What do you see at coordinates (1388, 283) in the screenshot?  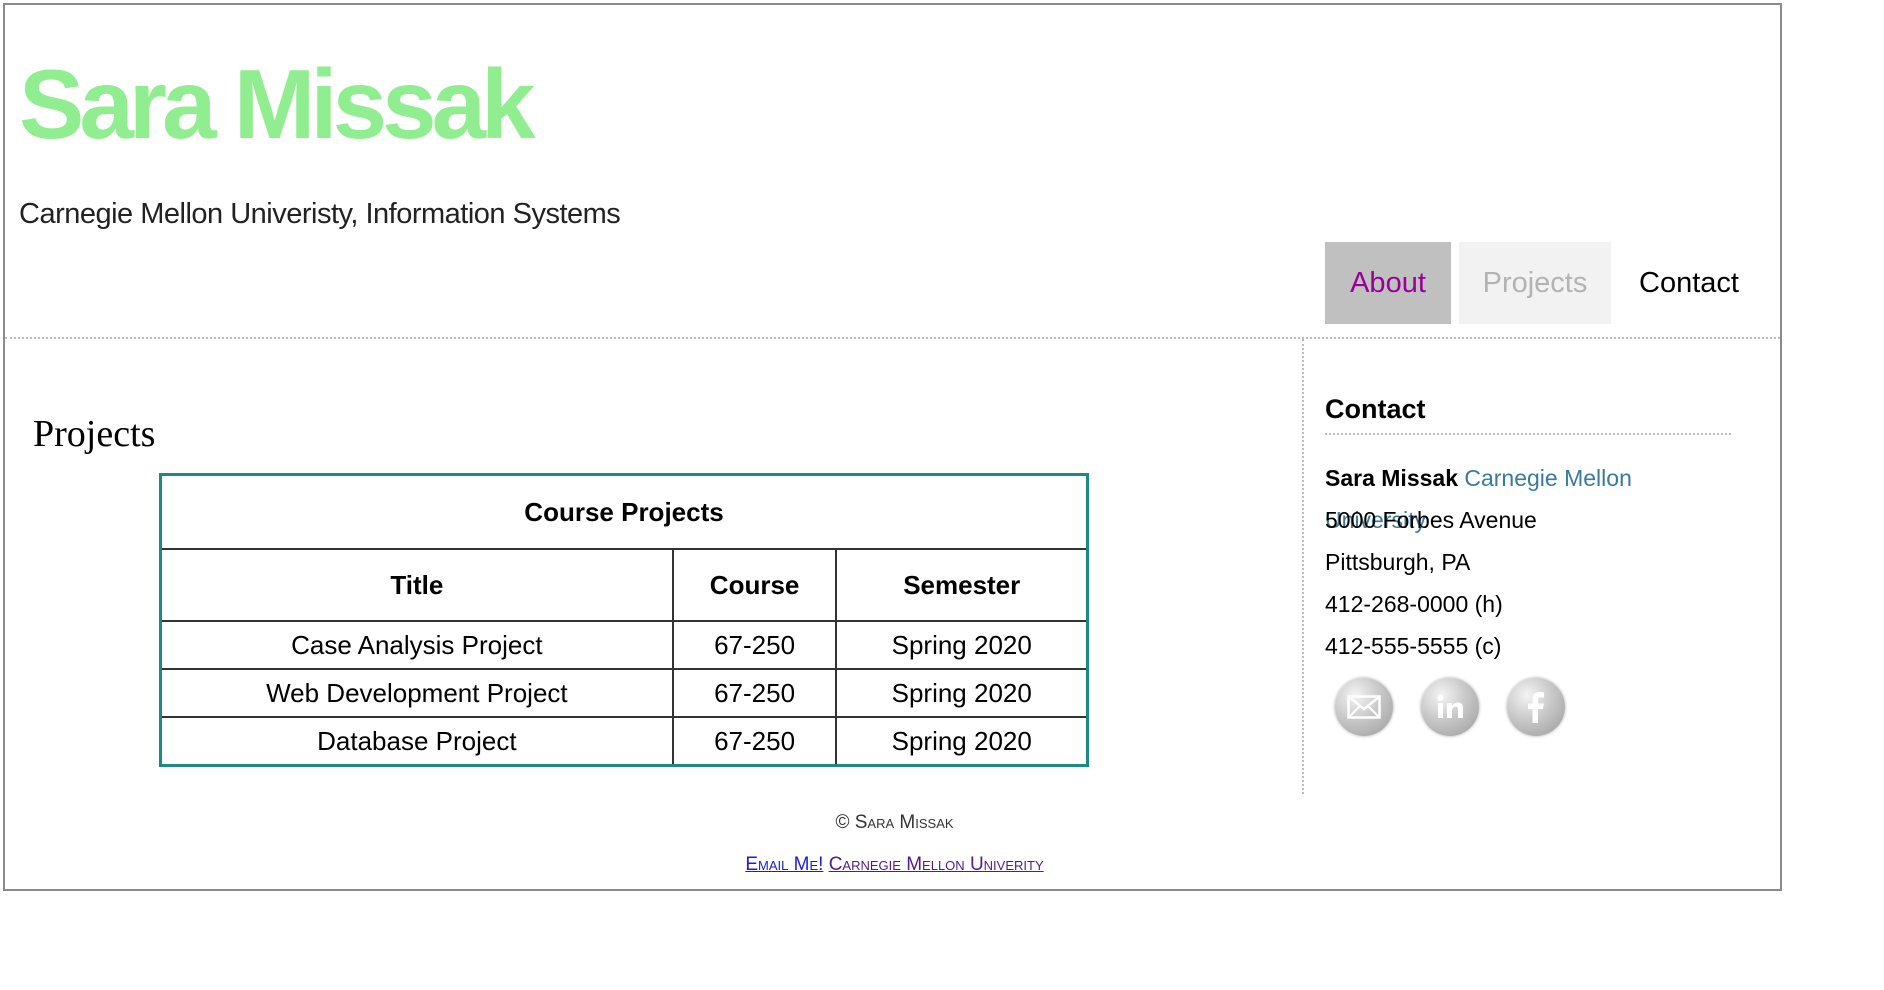 I see `nav-about-link: About` at bounding box center [1388, 283].